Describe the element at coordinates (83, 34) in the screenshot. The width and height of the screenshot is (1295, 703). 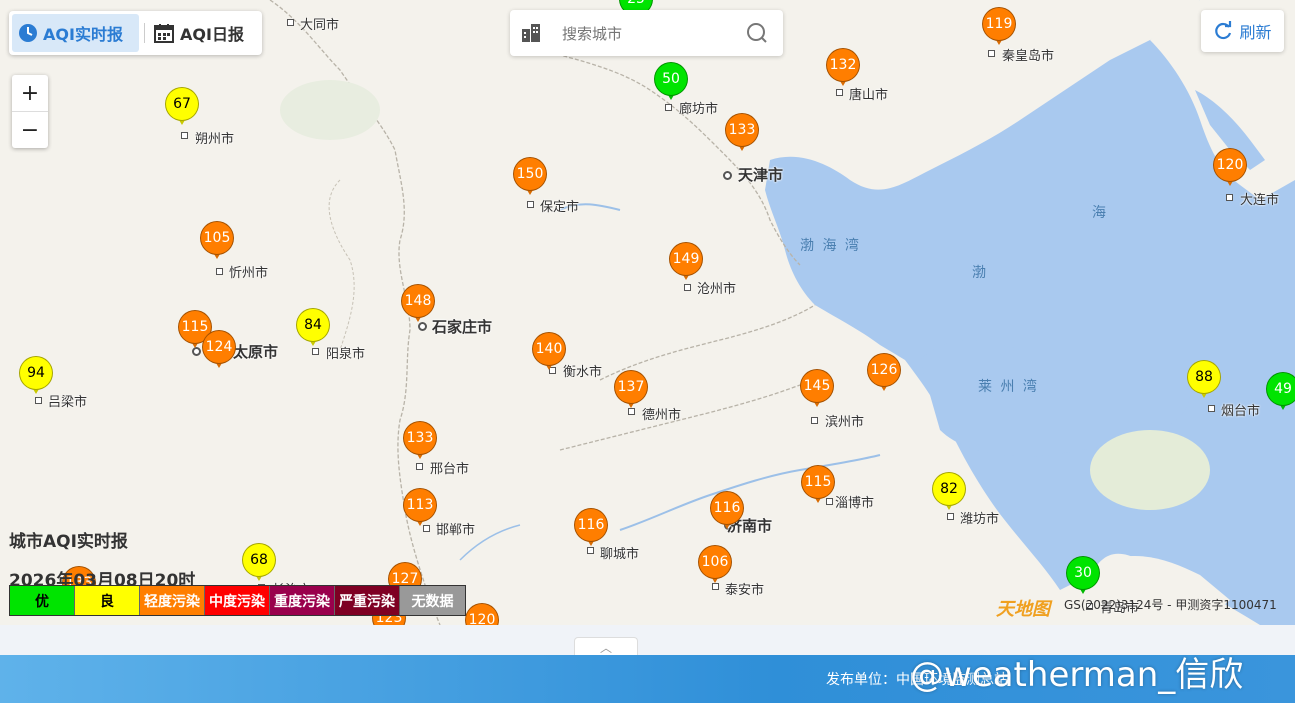
I see `tab-realtime-label: AQI实时报` at that location.